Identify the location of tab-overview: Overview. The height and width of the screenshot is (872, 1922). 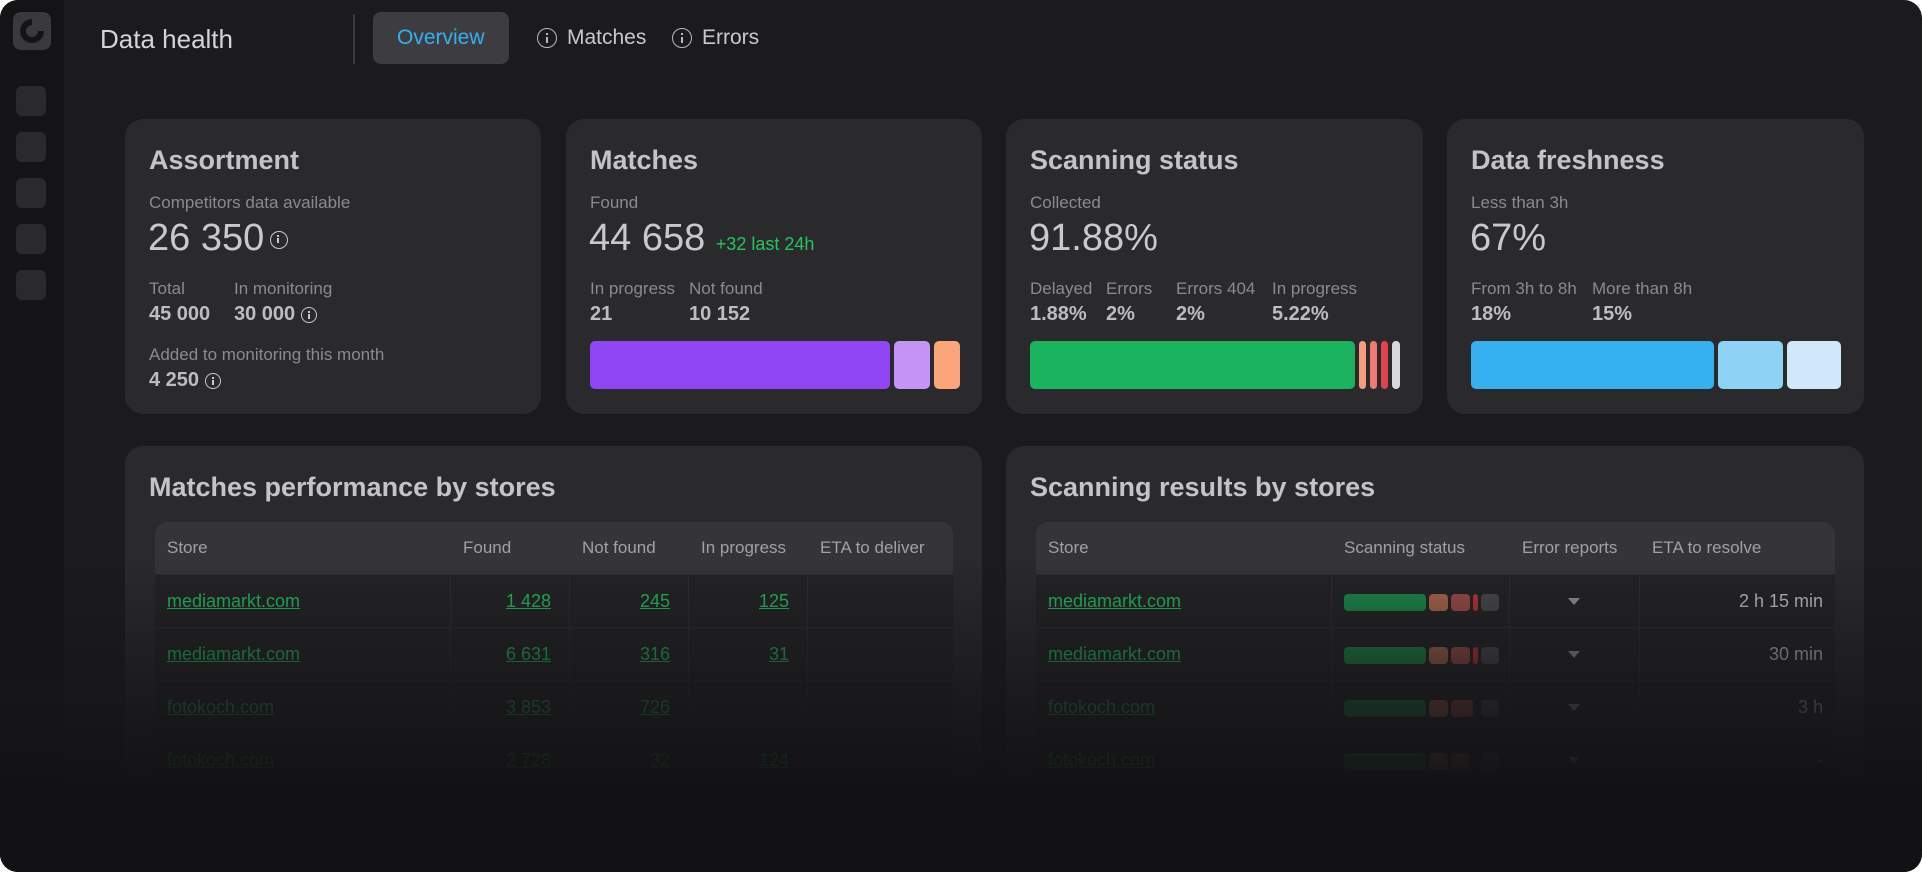
(441, 38).